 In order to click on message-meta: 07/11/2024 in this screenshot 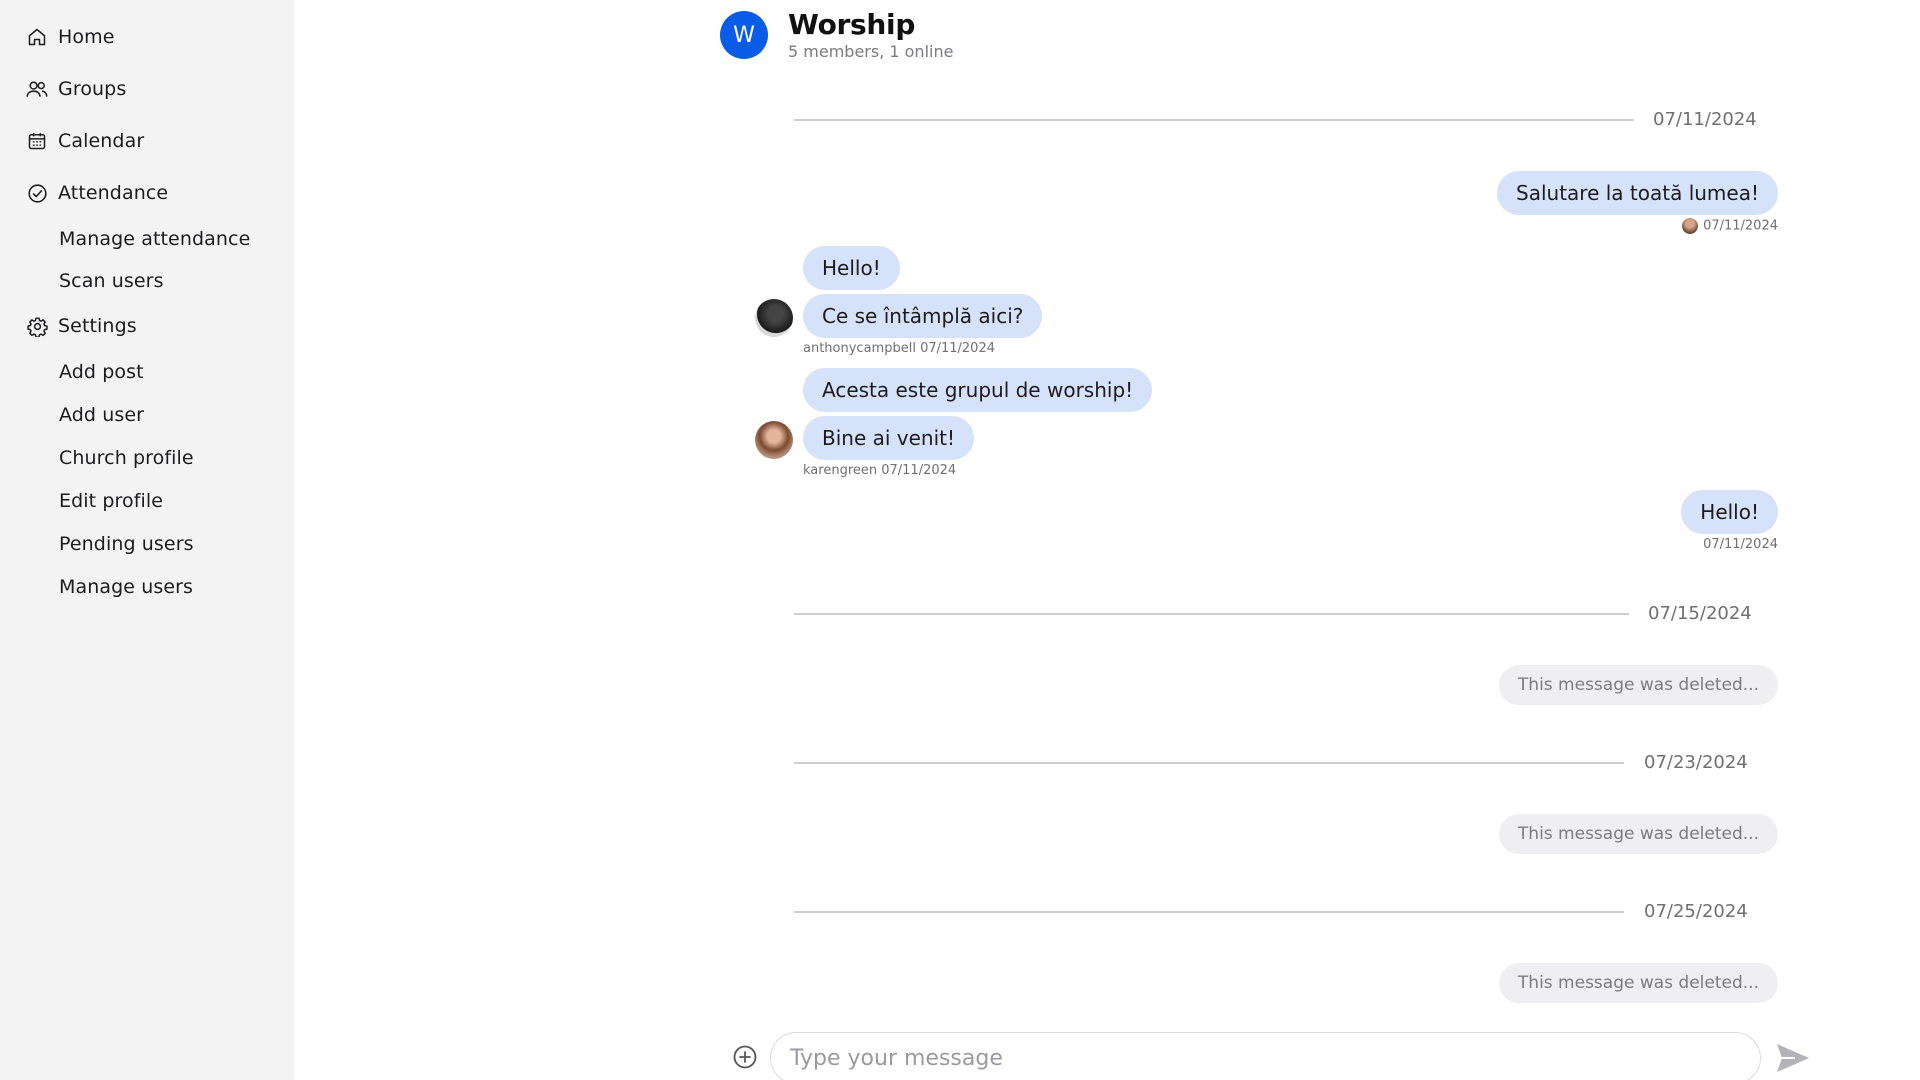, I will do `click(1730, 226)`.